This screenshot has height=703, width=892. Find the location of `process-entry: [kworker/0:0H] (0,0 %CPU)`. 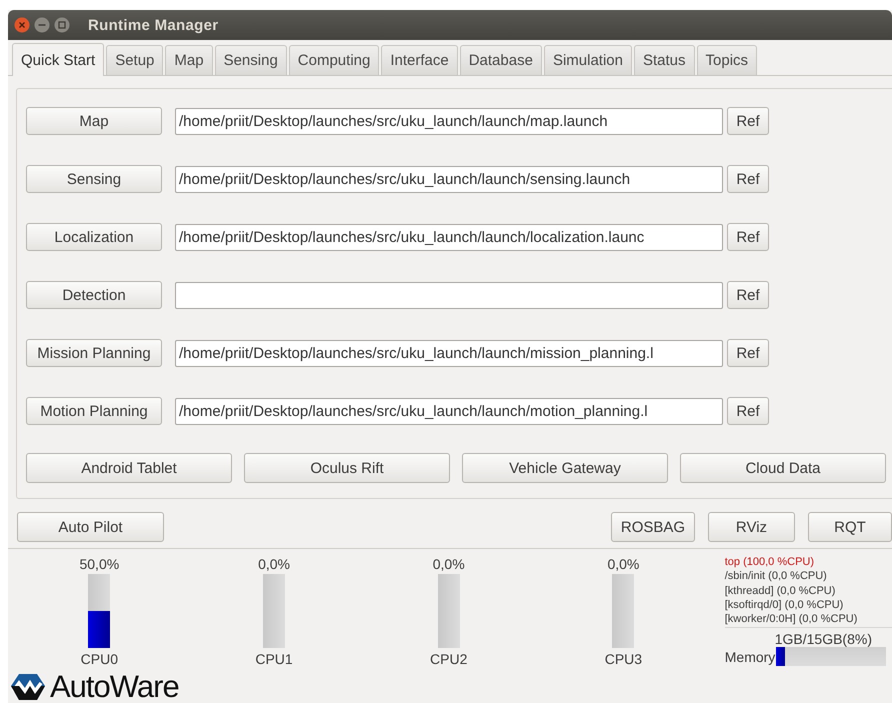

process-entry: [kworker/0:0H] (0,0 %CPU) is located at coordinates (791, 619).